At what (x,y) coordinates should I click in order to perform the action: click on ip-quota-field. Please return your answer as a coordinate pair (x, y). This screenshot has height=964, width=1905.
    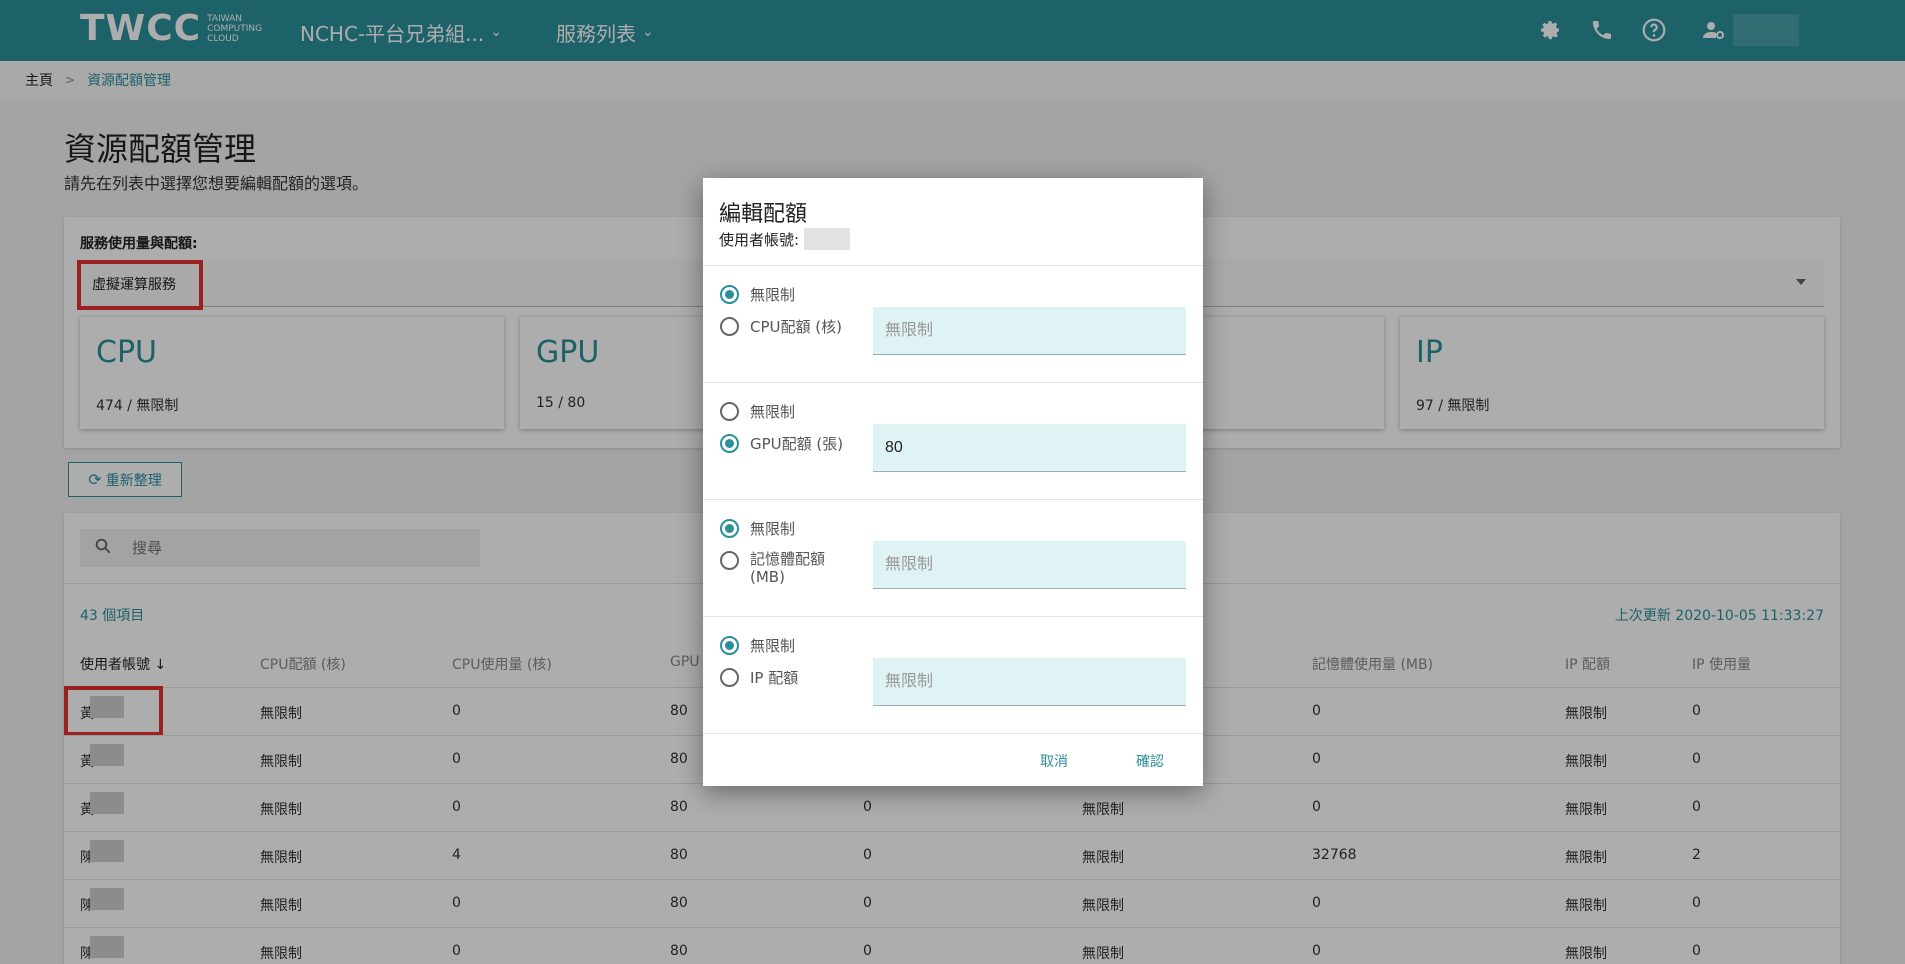
    Looking at the image, I should click on (1029, 682).